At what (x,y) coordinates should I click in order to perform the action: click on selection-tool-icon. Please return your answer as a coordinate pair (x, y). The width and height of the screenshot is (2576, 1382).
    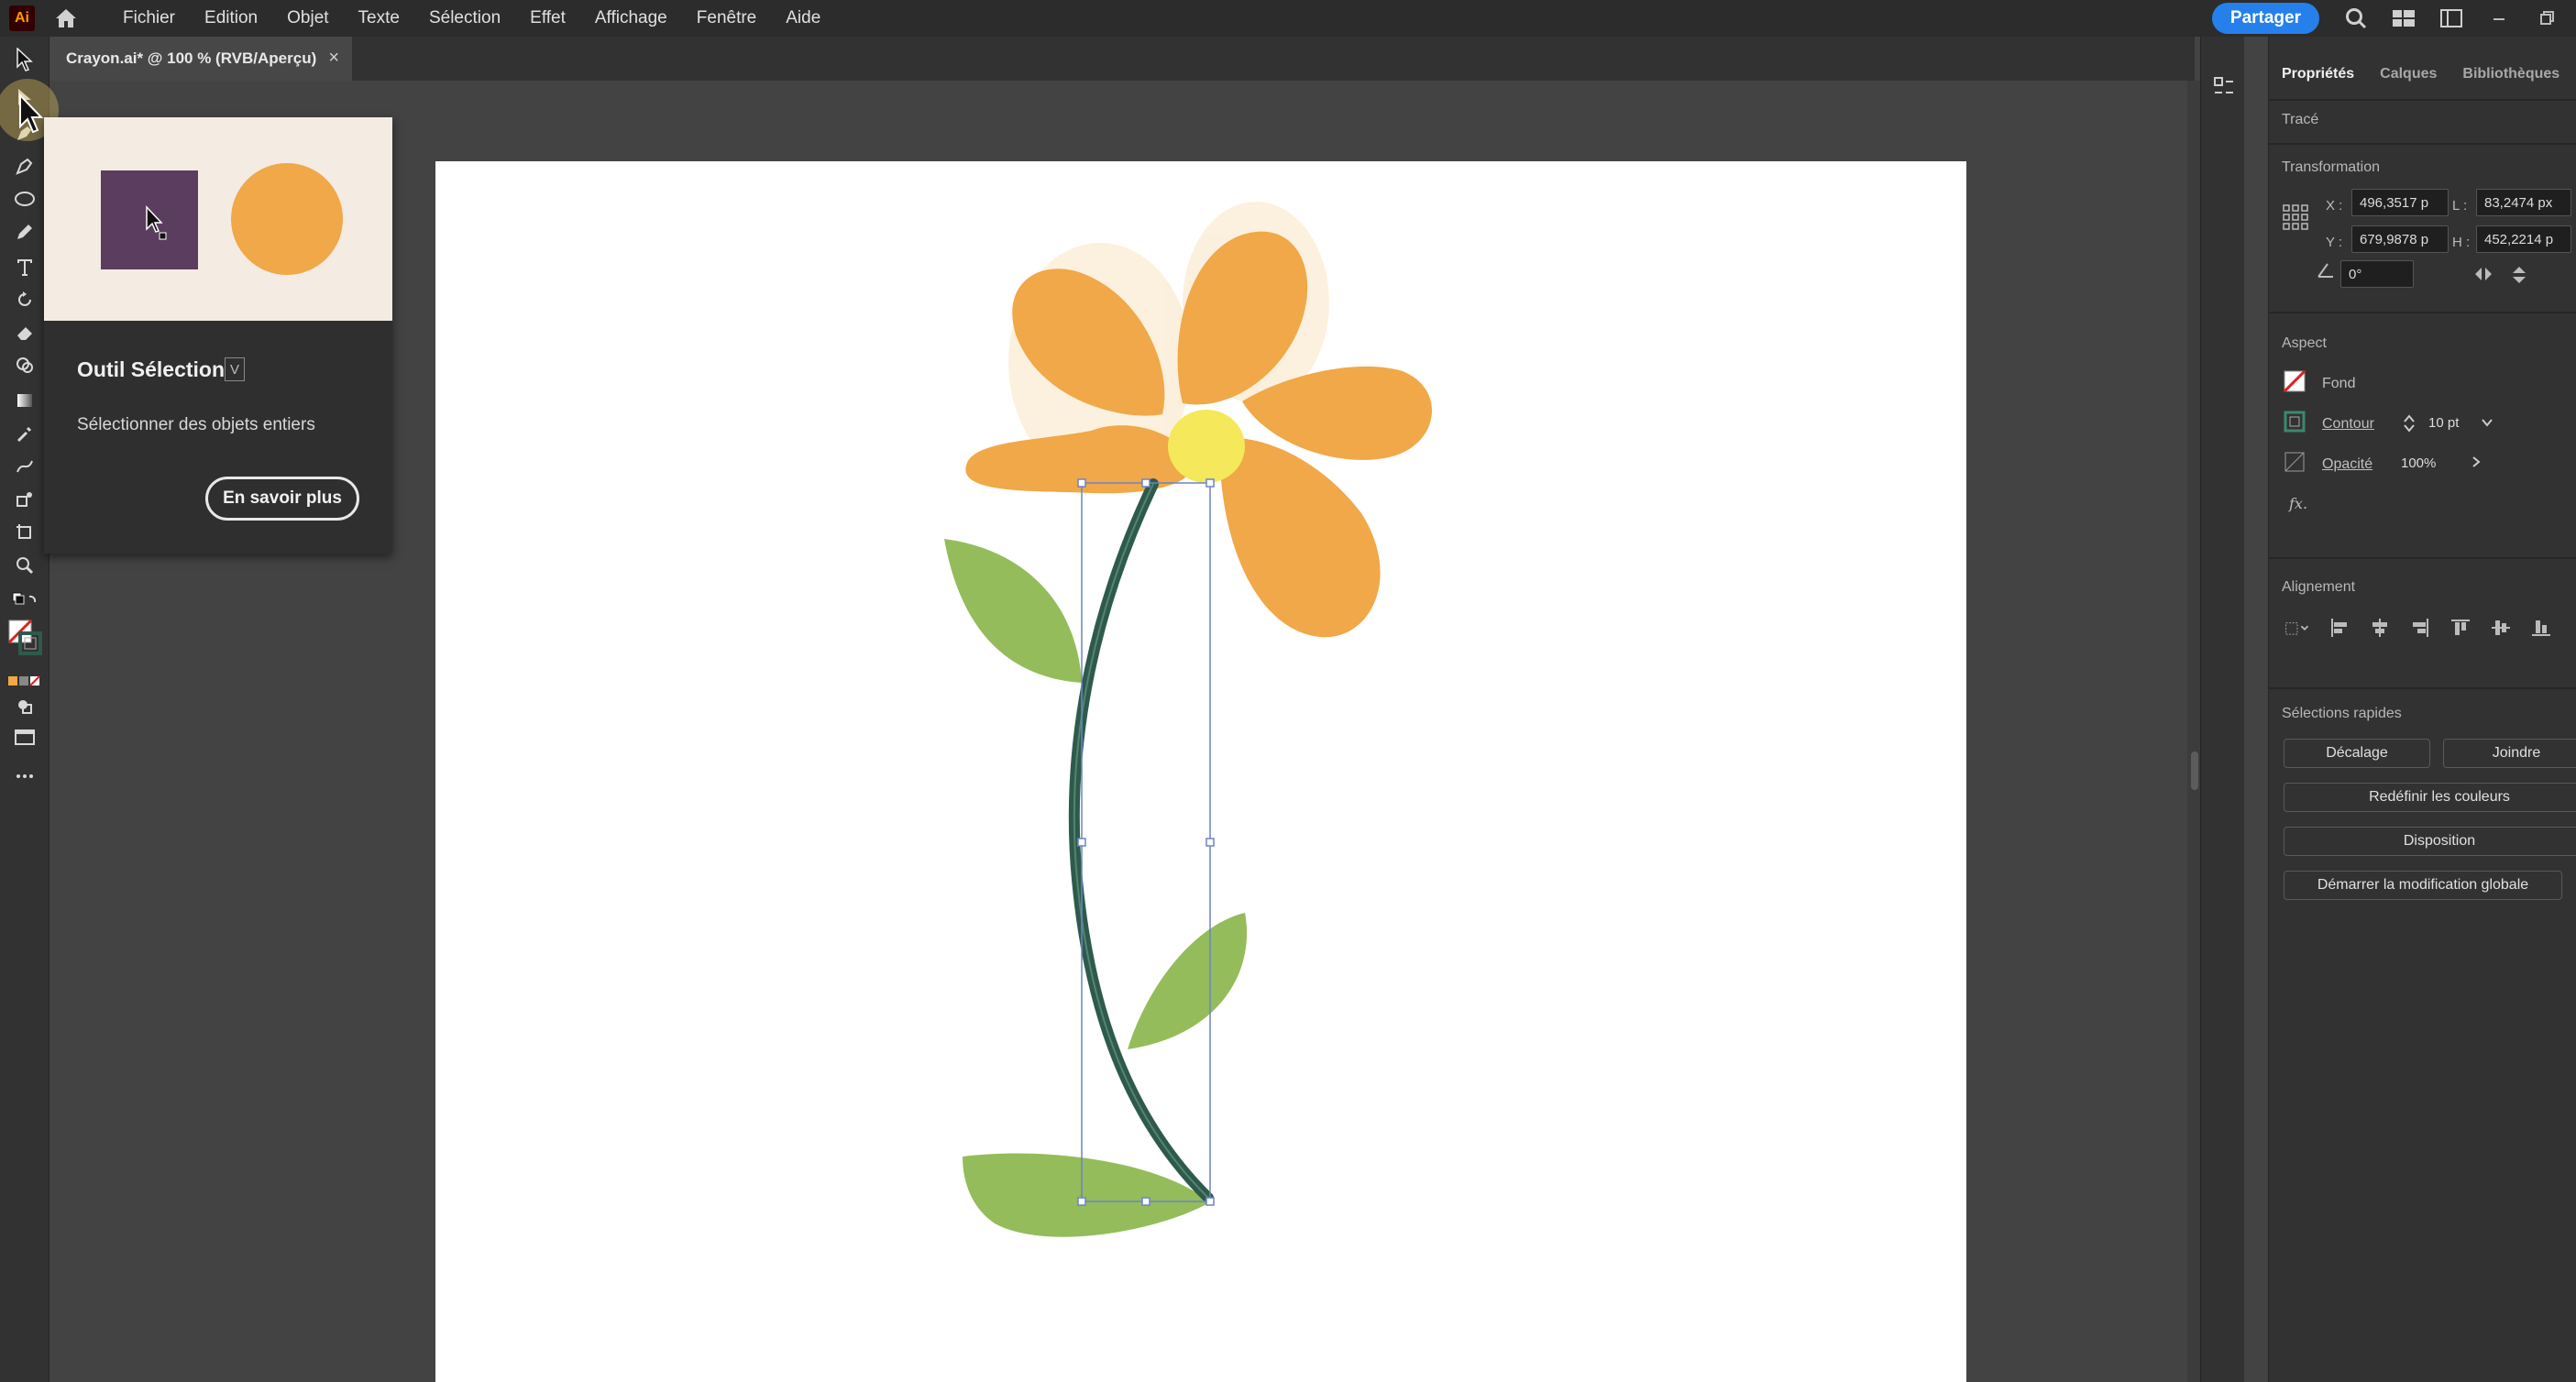
    Looking at the image, I should click on (24, 59).